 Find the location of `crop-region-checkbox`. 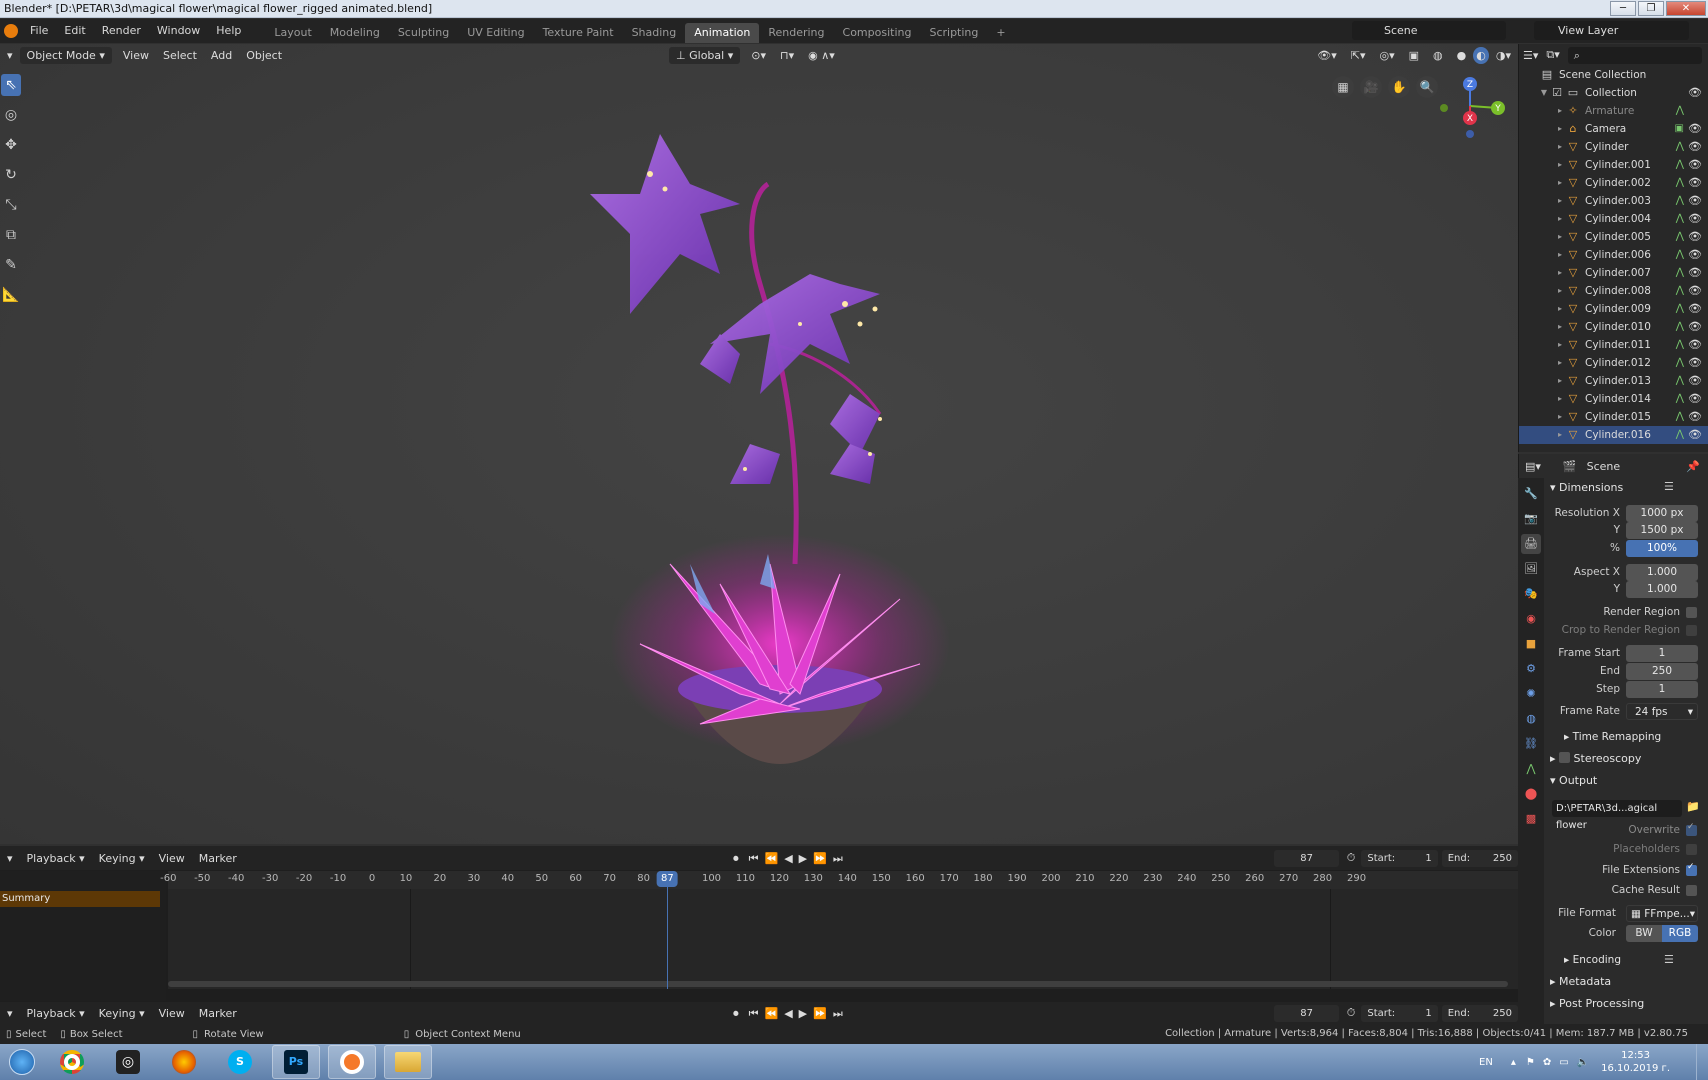

crop-region-checkbox is located at coordinates (1691, 630).